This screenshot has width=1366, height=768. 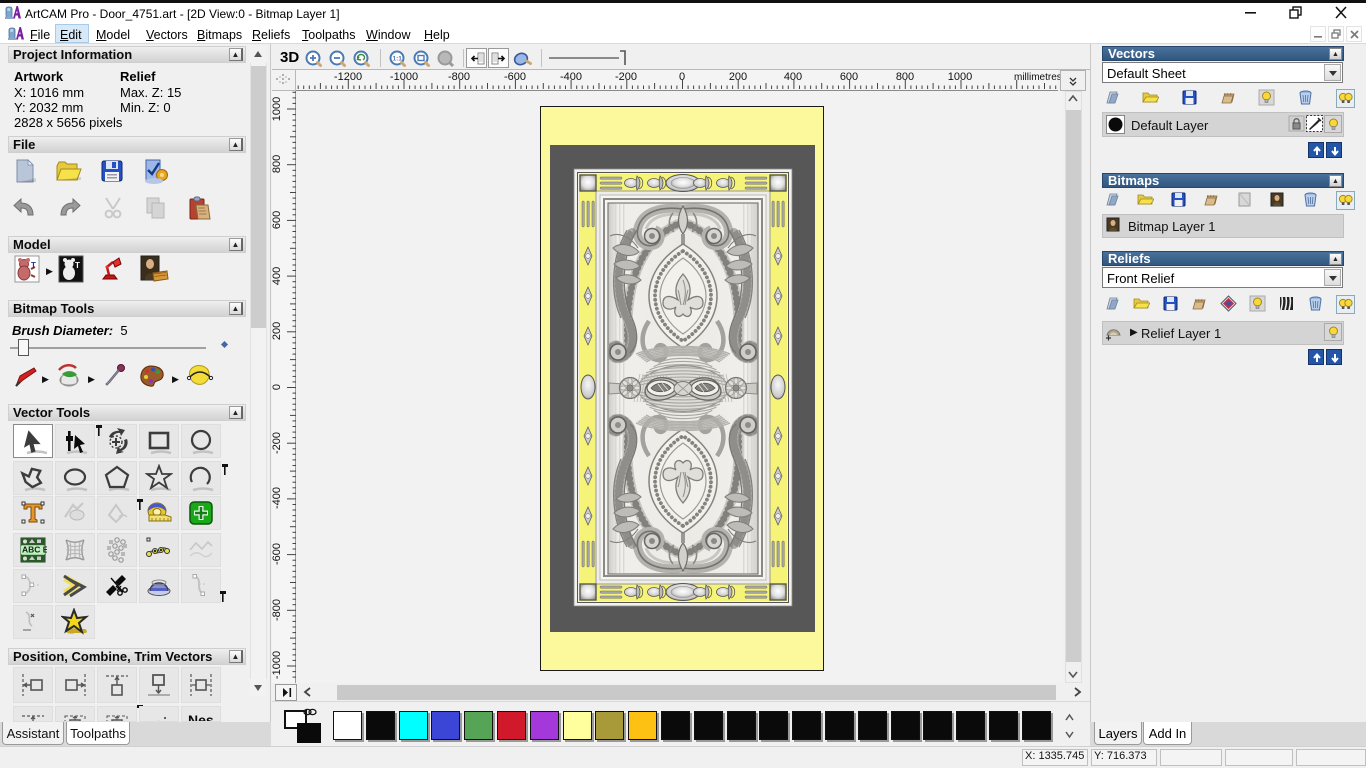 What do you see at coordinates (201, 717) in the screenshot?
I see `svg-text: Nes` at bounding box center [201, 717].